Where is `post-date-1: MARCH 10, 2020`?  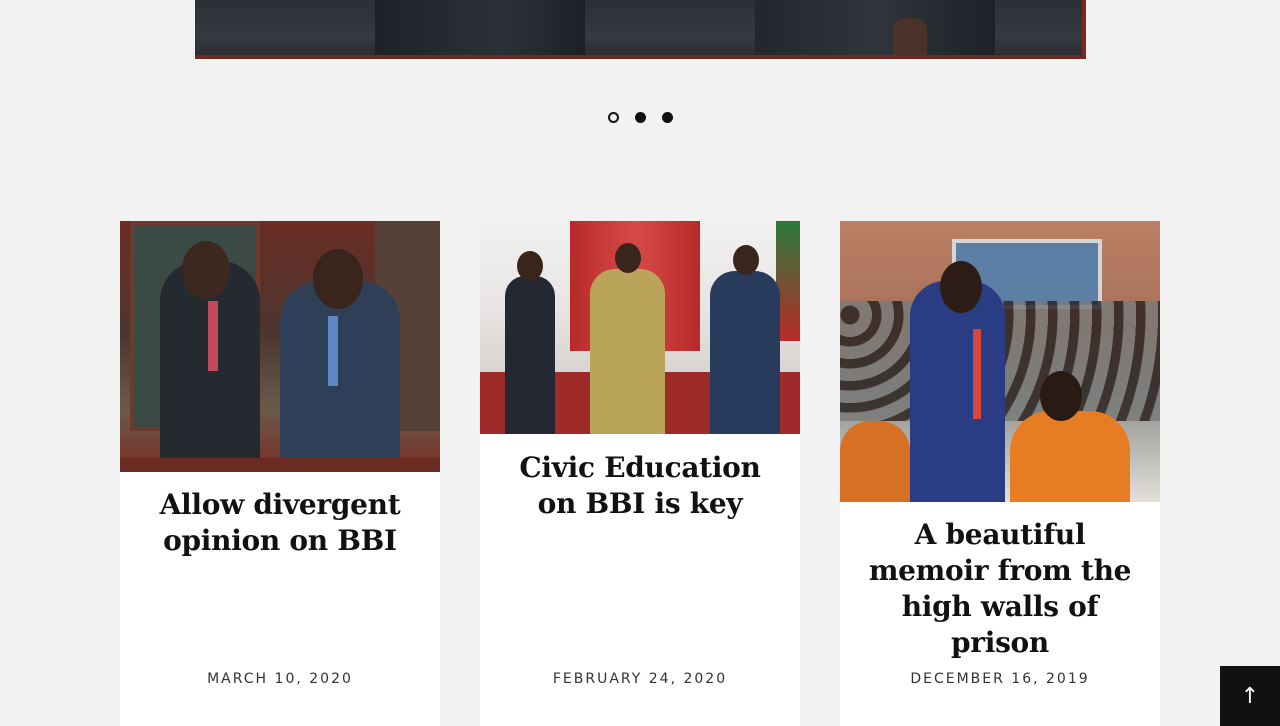
post-date-1: MARCH 10, 2020 is located at coordinates (280, 679).